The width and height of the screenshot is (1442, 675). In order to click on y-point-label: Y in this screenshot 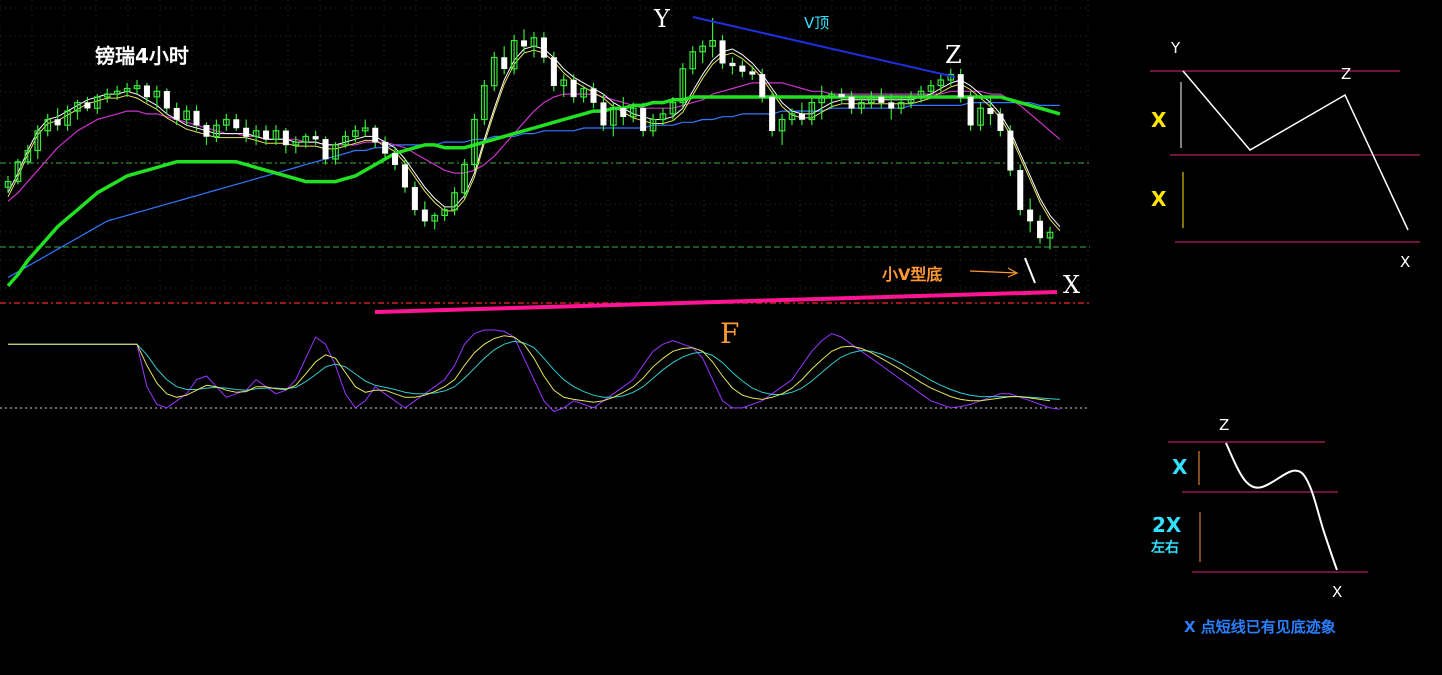, I will do `click(662, 19)`.